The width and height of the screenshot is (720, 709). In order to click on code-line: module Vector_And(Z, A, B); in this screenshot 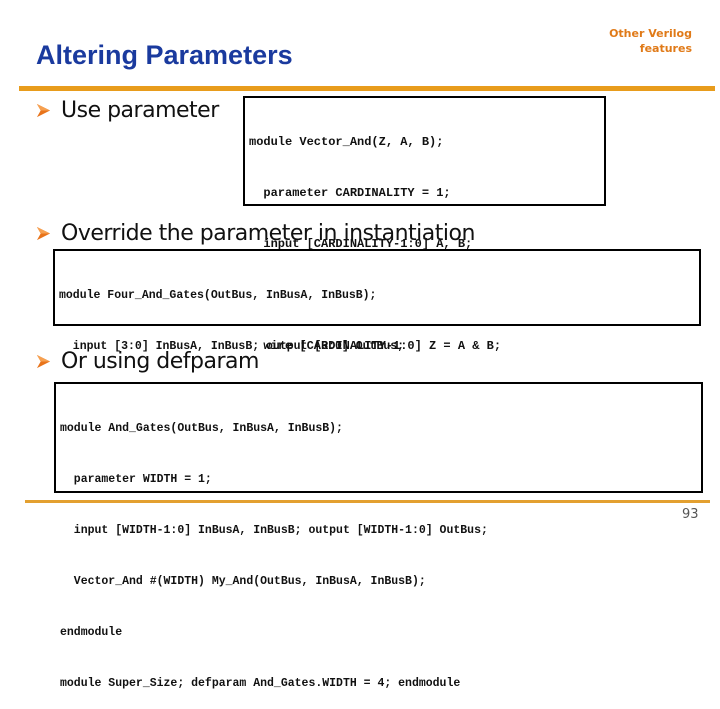, I will do `click(346, 142)`.